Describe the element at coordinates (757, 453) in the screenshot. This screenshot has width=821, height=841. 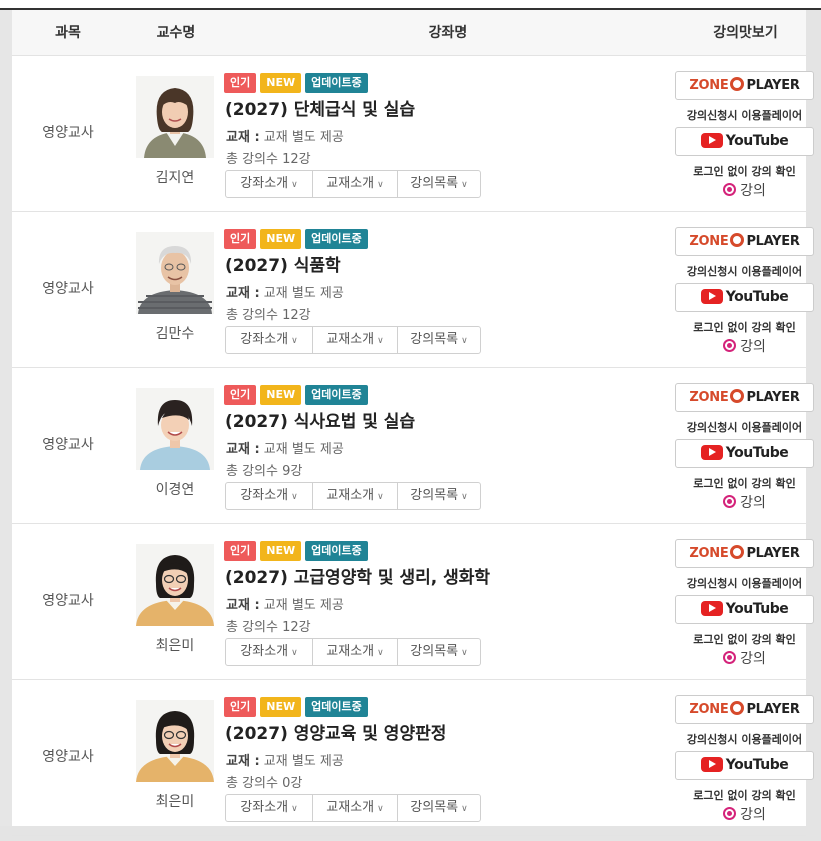
I see `youtube-label: YouTube` at that location.